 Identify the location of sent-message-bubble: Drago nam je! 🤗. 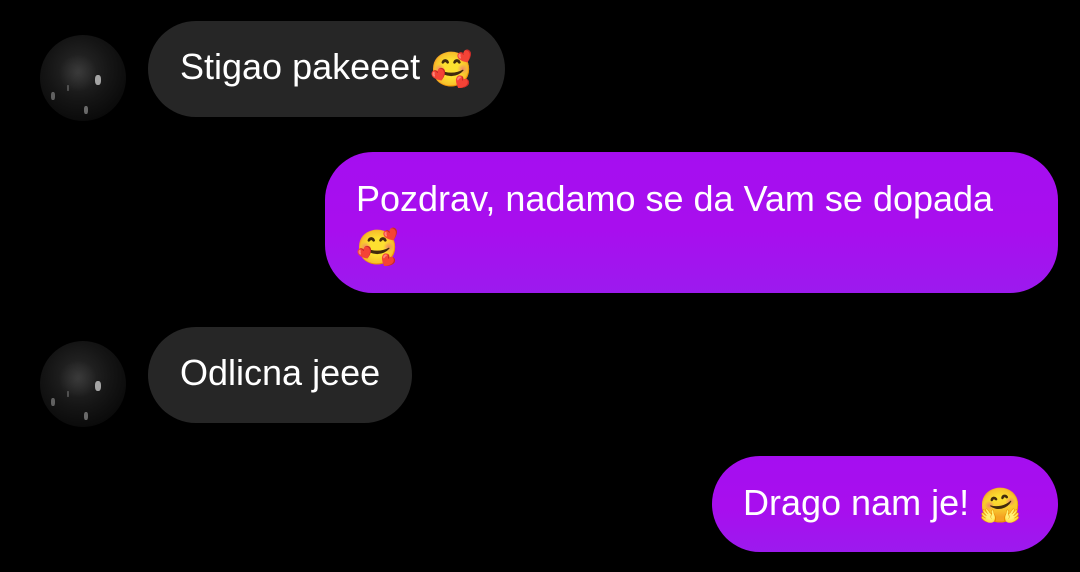
(885, 504).